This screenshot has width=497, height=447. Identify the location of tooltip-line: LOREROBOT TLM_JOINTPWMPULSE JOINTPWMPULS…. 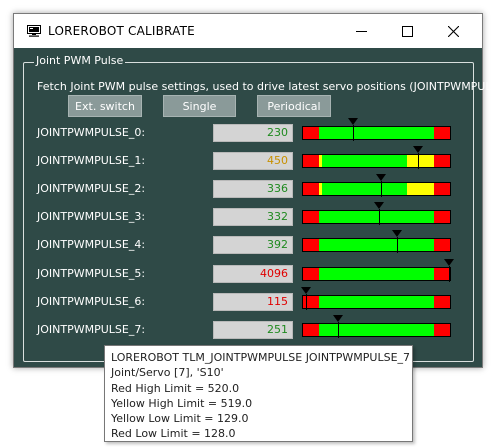
(261, 357).